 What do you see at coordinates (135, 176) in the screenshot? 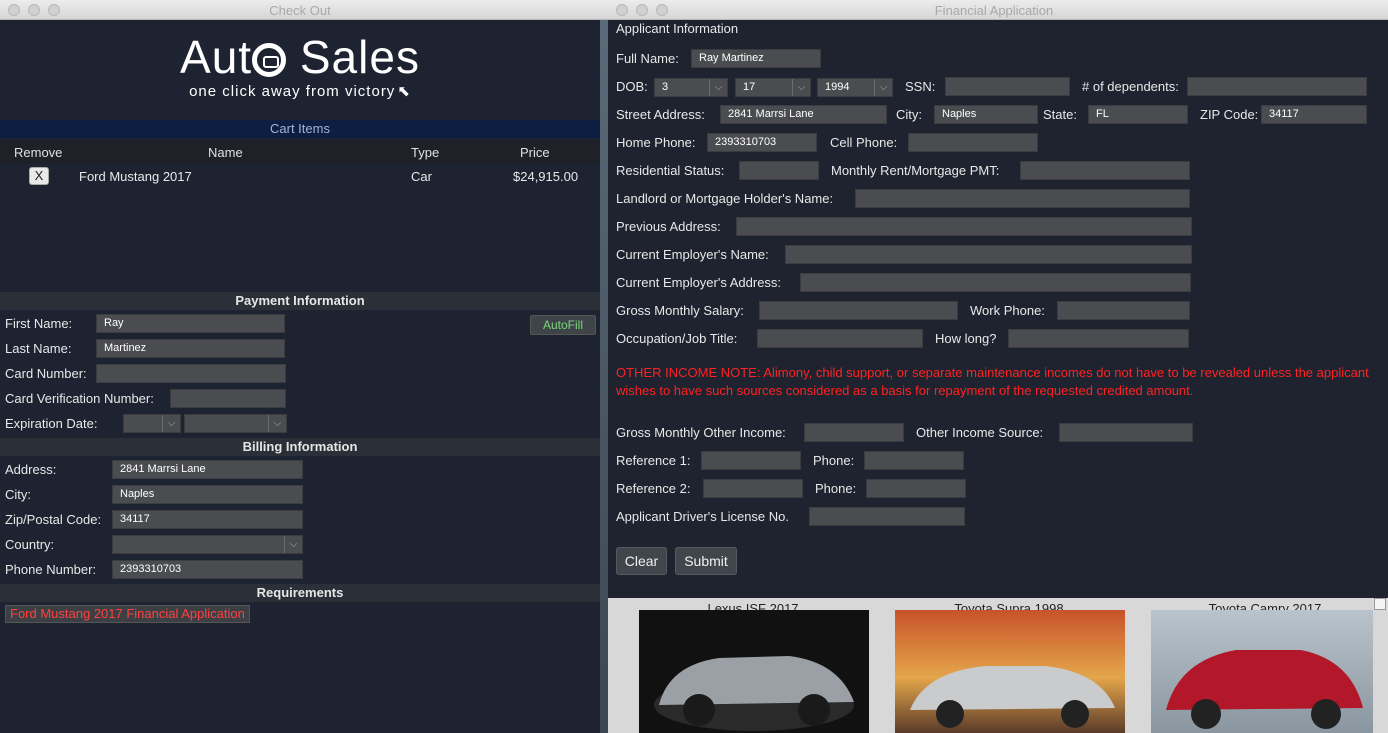
I see `cart-item-name: Ford Mustang 2017` at bounding box center [135, 176].